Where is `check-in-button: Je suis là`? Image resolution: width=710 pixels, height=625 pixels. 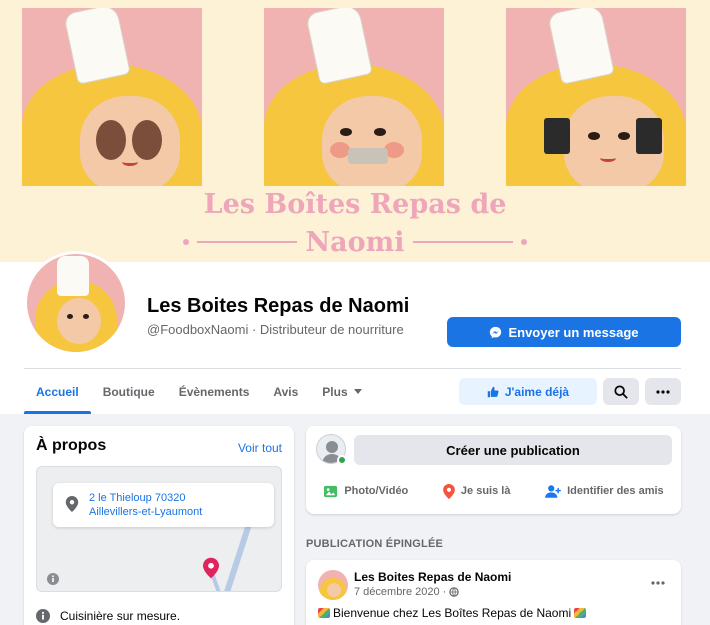
check-in-button: Je suis là is located at coordinates (477, 491).